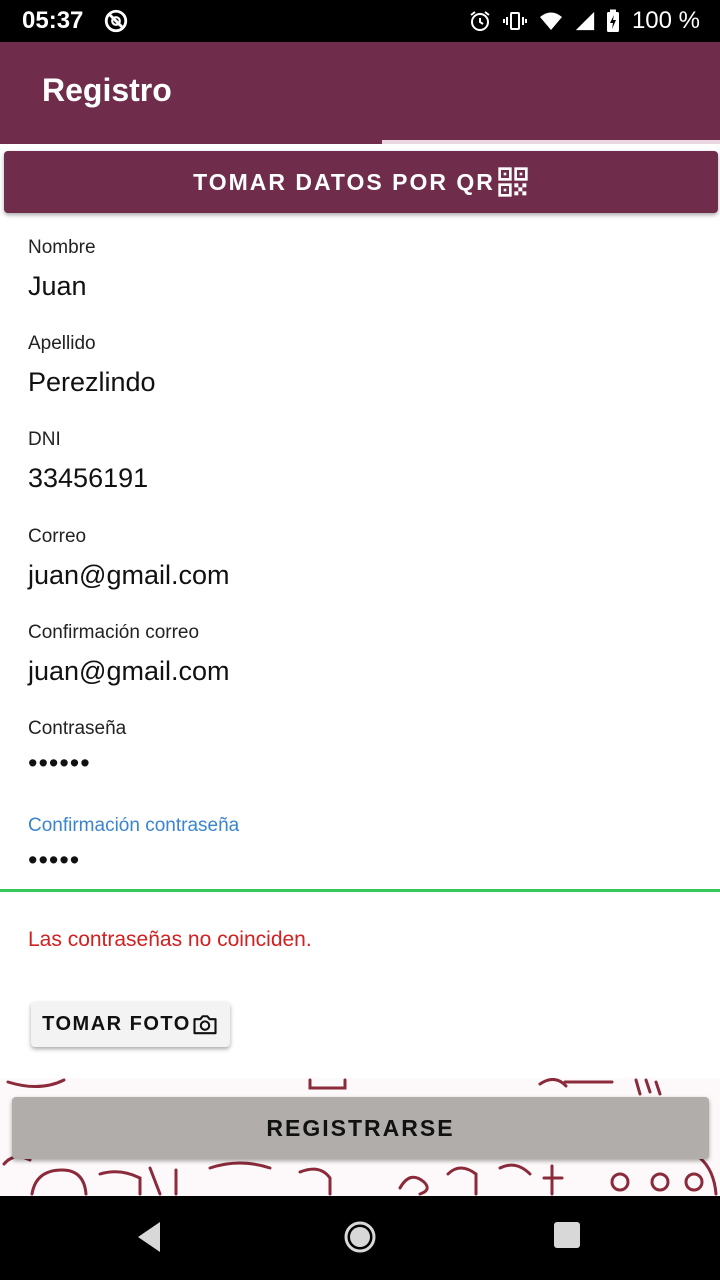 This screenshot has width=720, height=1280. What do you see at coordinates (358, 558) in the screenshot?
I see `email-field: Correo juan@gmail.com` at bounding box center [358, 558].